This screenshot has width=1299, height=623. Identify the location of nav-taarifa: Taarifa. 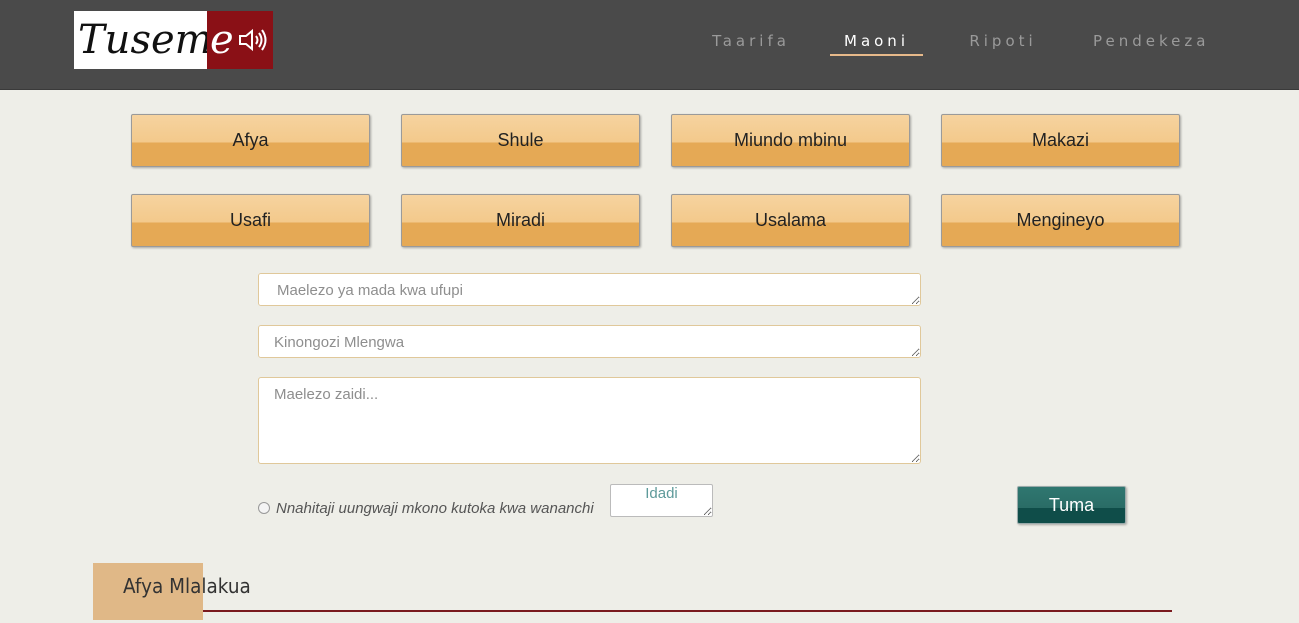
(751, 43).